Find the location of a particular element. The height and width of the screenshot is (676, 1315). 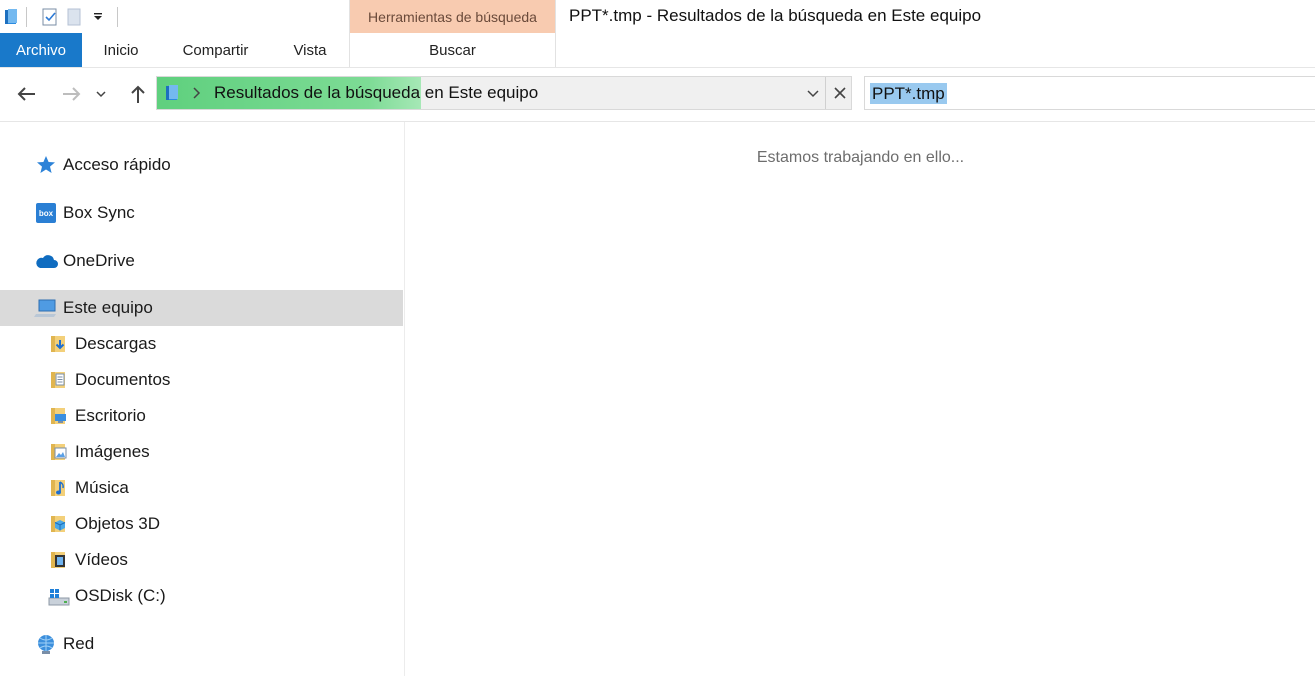

nav-item-label: Este equipo is located at coordinates (108, 307).